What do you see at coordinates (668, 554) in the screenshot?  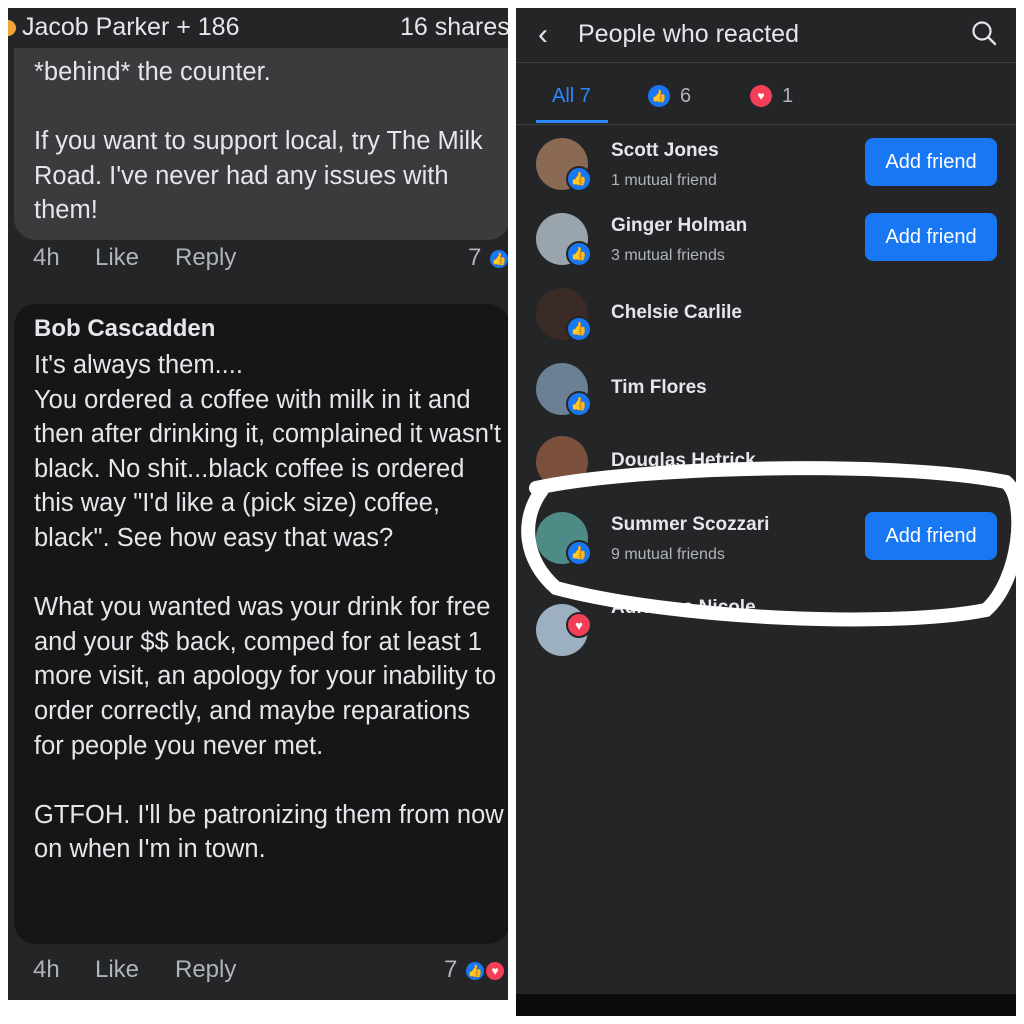 I see `mutual-friends: 9 mutual friends` at bounding box center [668, 554].